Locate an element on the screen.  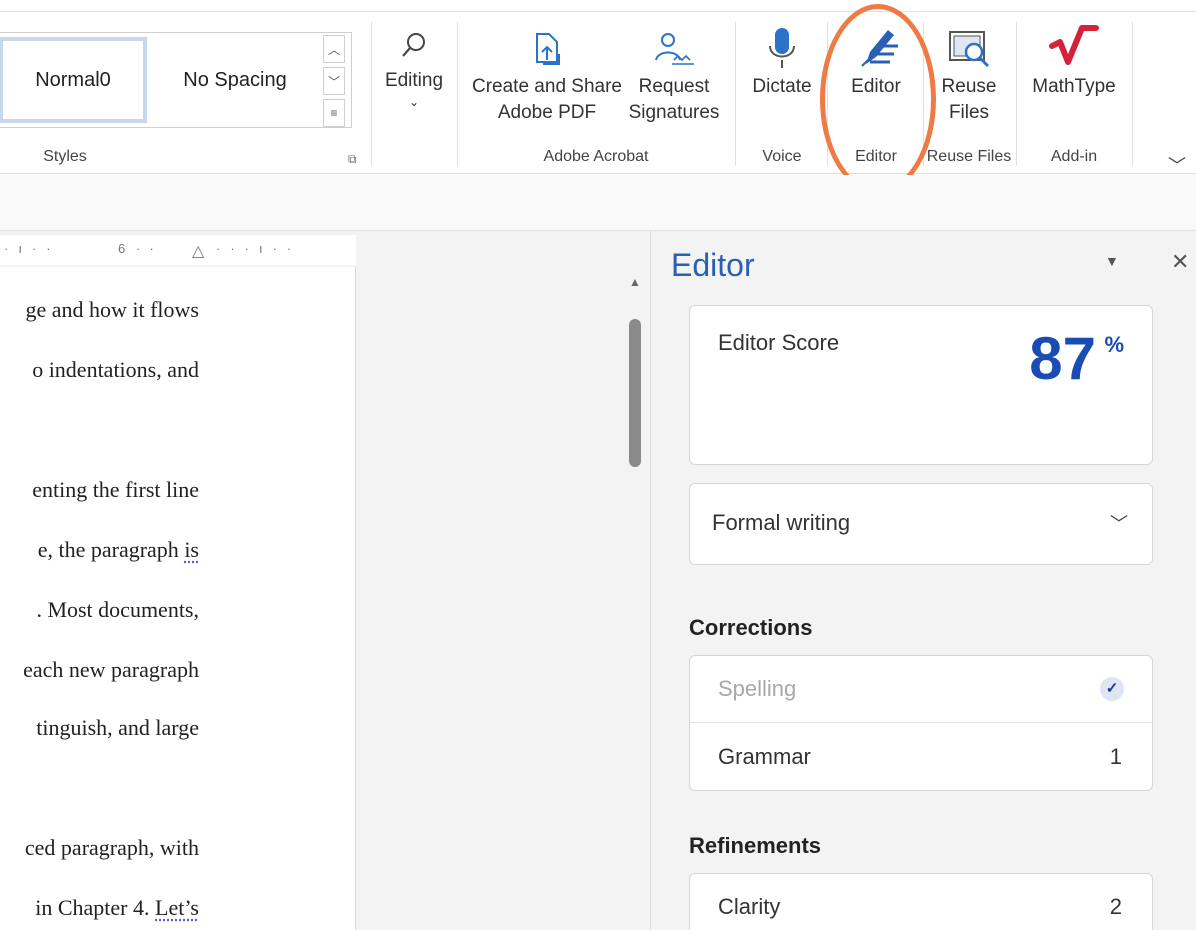
request-line1: Request is located at coordinates (674, 87).